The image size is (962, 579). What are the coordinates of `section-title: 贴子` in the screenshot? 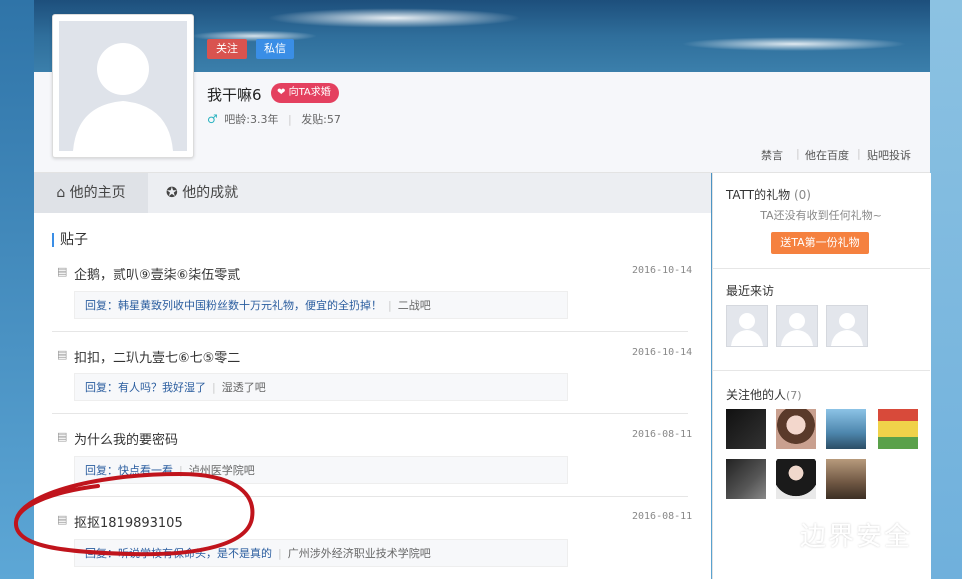 It's located at (70, 240).